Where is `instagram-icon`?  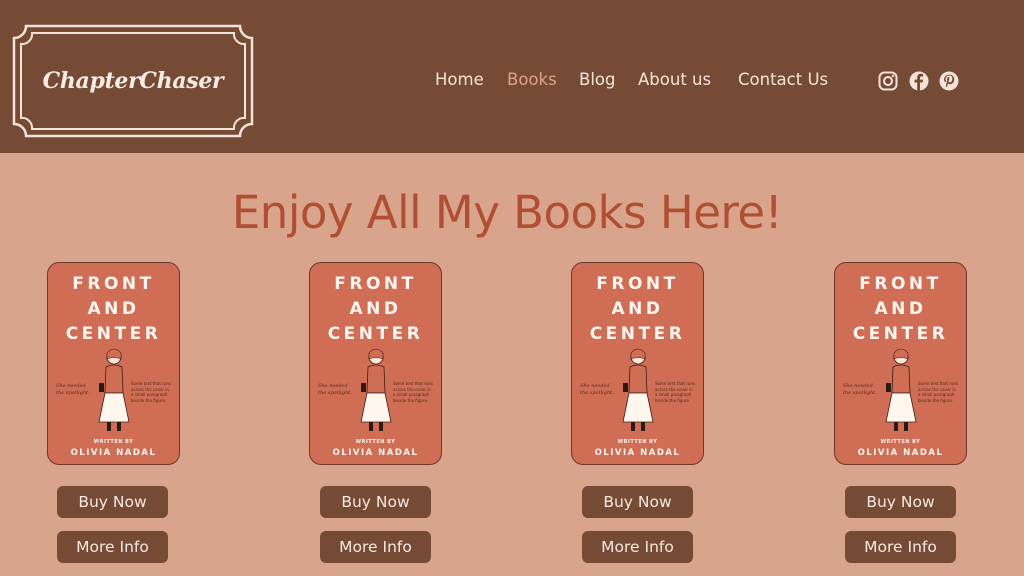
instagram-icon is located at coordinates (888, 81).